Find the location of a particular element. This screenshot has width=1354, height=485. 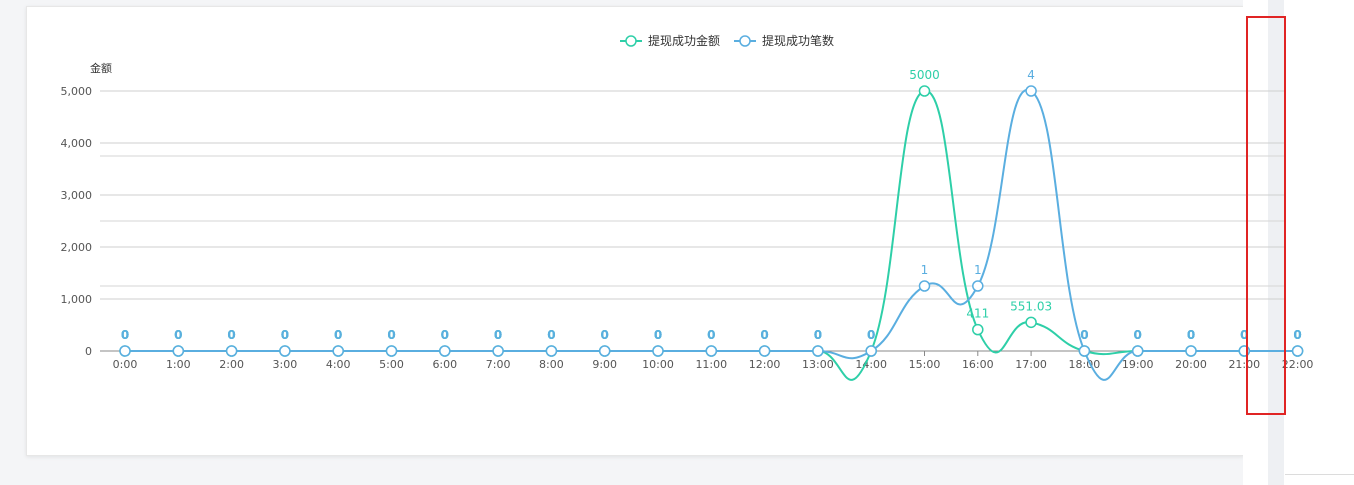

x-tick-label: 14:00 is located at coordinates (871, 364).